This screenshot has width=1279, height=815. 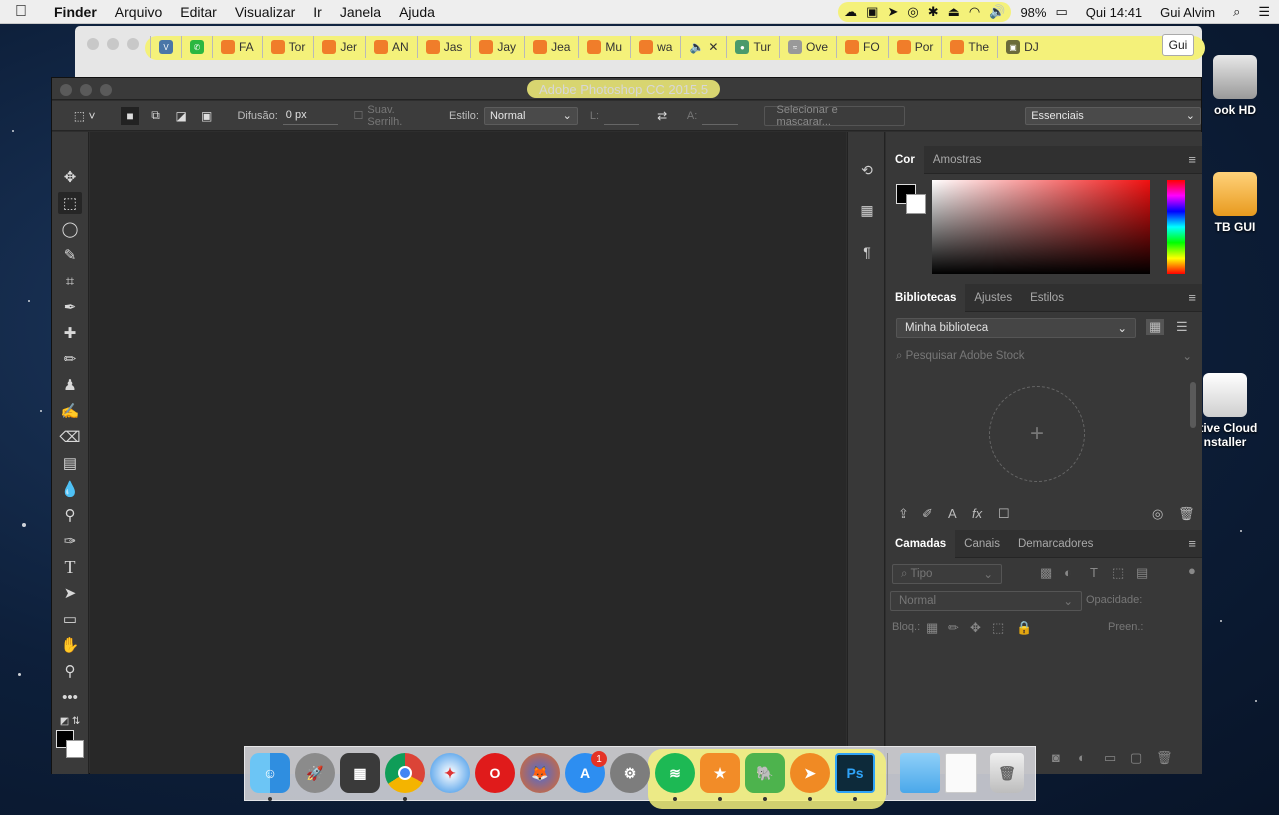 What do you see at coordinates (1094, 572) in the screenshot?
I see `filter-type-icon: T` at bounding box center [1094, 572].